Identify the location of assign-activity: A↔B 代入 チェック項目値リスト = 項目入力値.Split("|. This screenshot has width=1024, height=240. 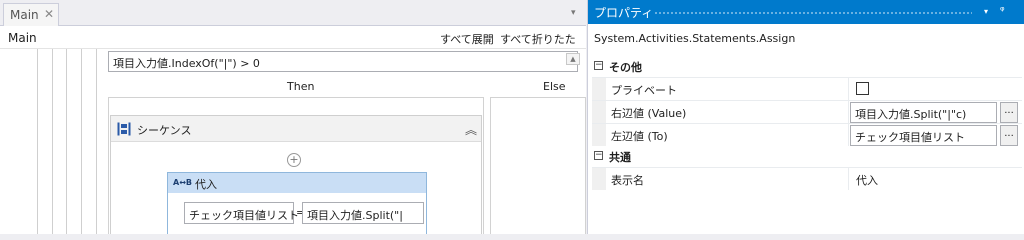
(297, 203).